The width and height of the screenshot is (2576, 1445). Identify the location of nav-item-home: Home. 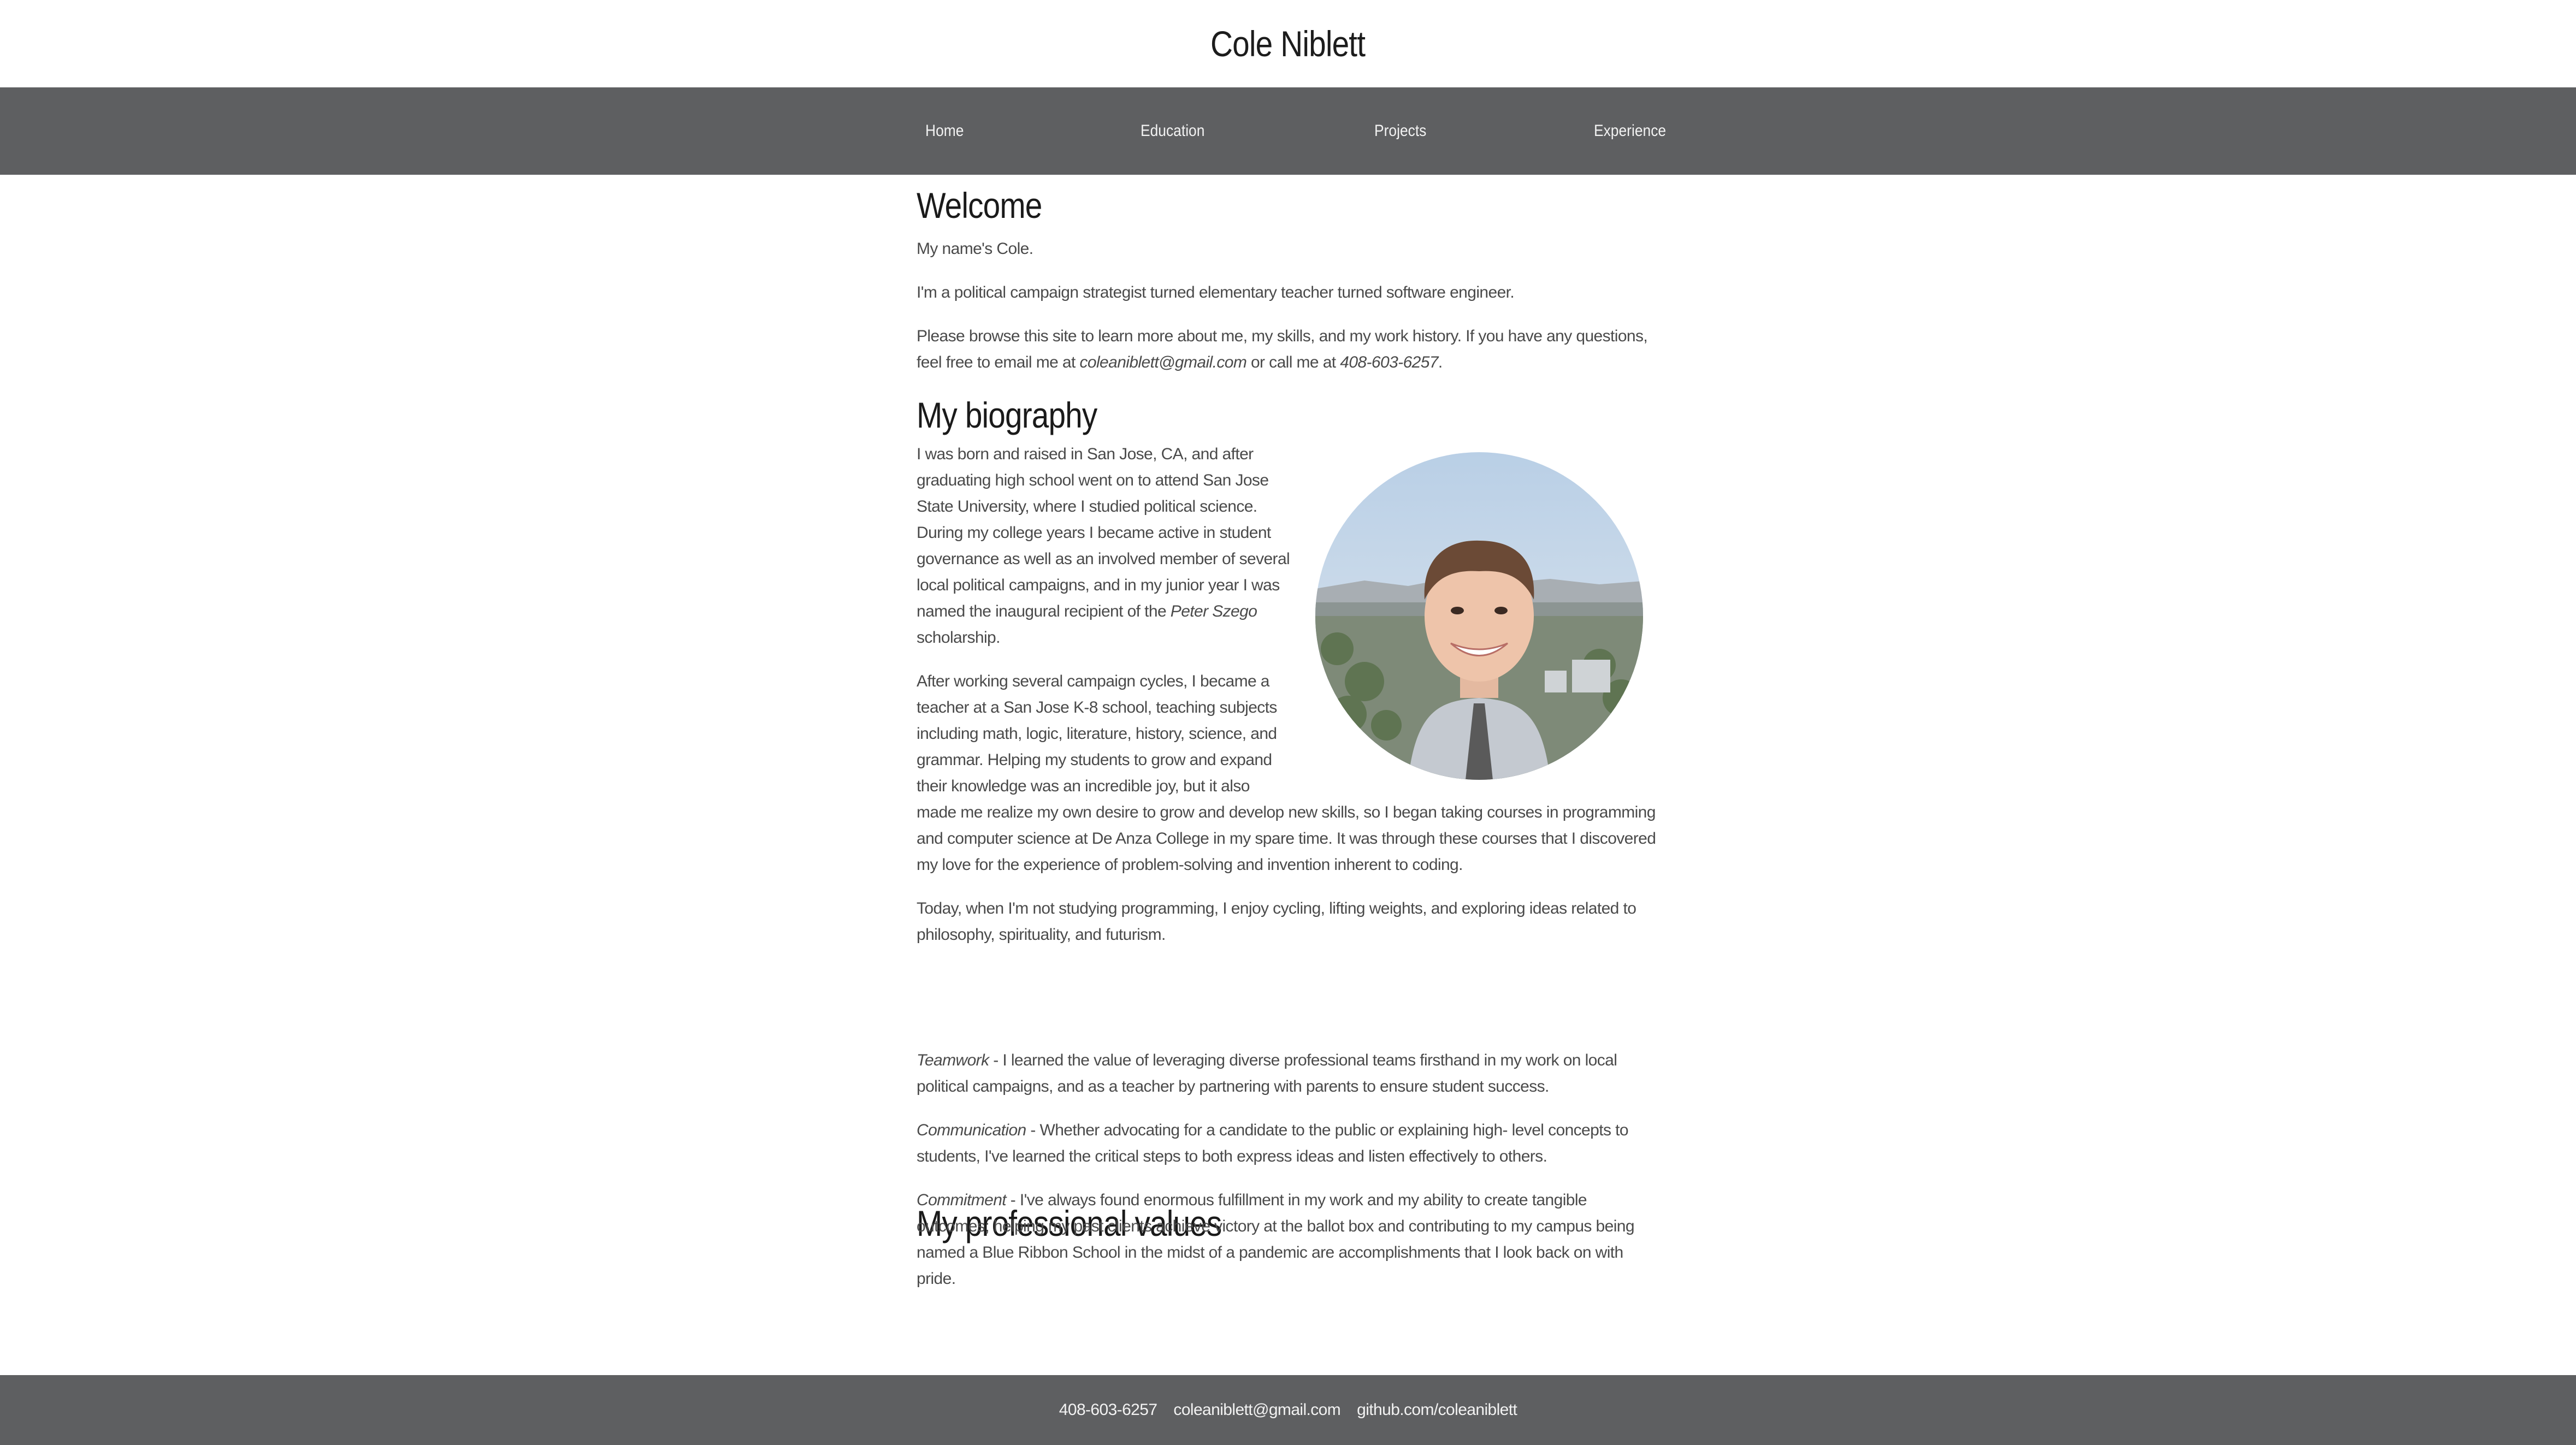
(944, 131).